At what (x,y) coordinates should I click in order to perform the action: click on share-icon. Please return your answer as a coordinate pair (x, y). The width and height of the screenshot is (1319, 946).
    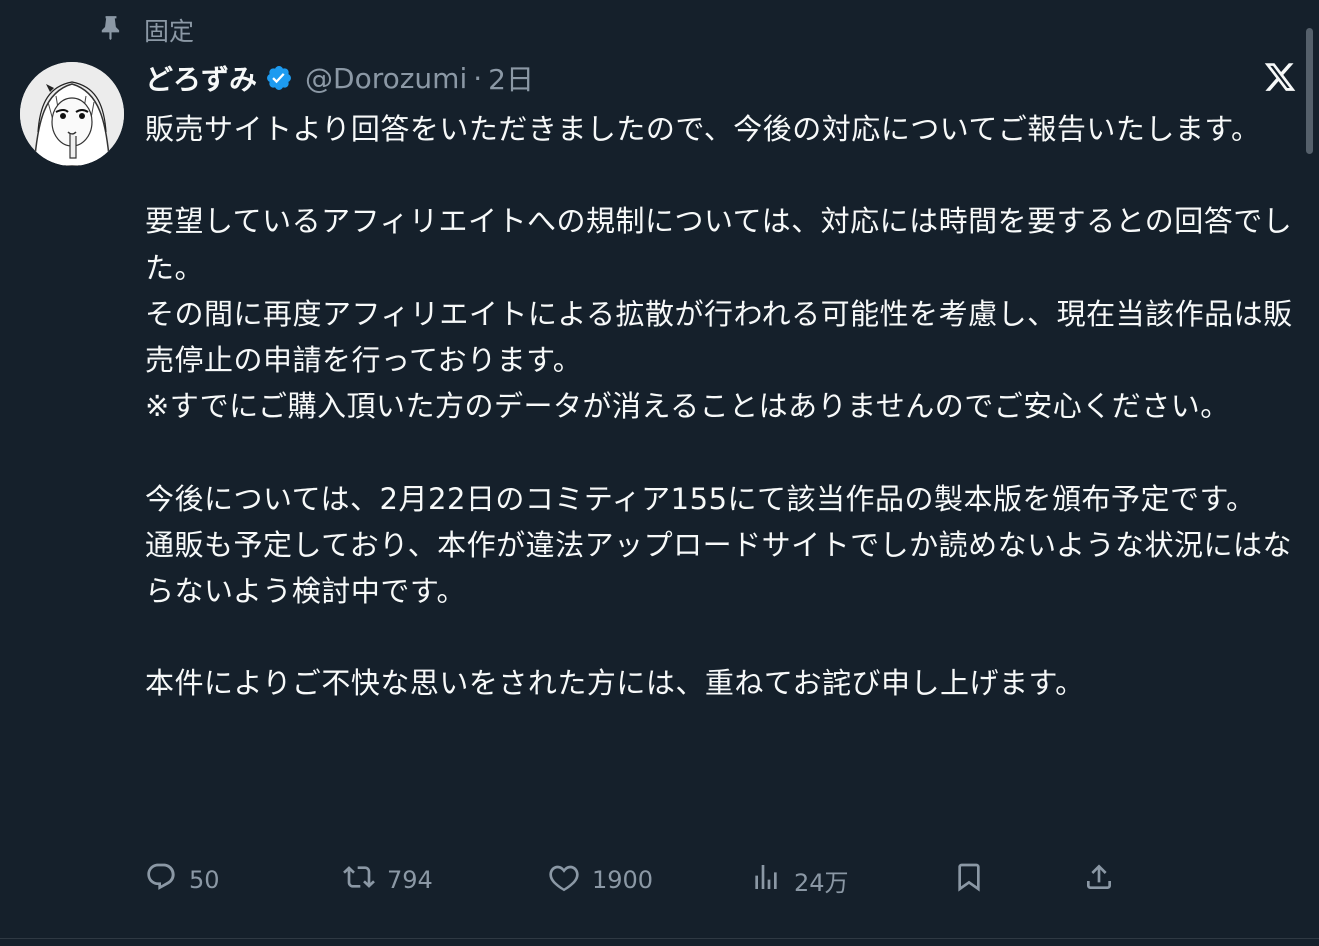
    Looking at the image, I should click on (1105, 880).